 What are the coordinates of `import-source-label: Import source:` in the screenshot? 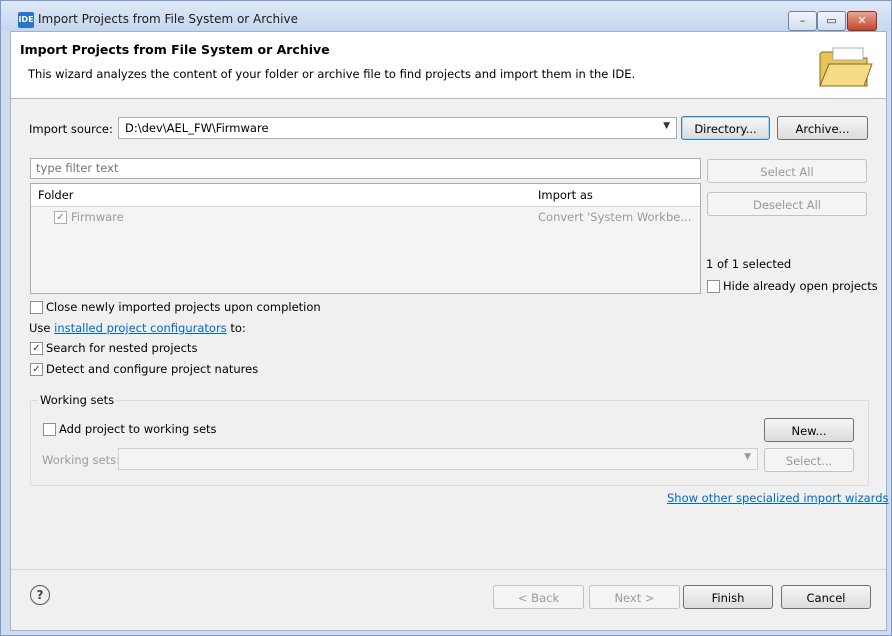 It's located at (71, 129).